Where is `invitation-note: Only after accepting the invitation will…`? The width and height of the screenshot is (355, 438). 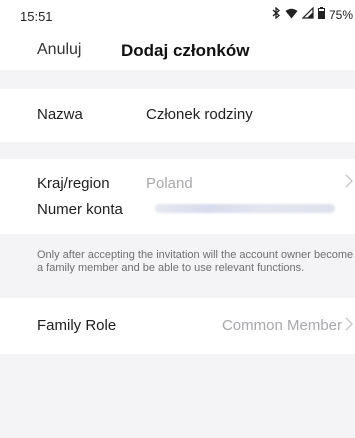
invitation-note: Only after accepting the invitation will… is located at coordinates (195, 261).